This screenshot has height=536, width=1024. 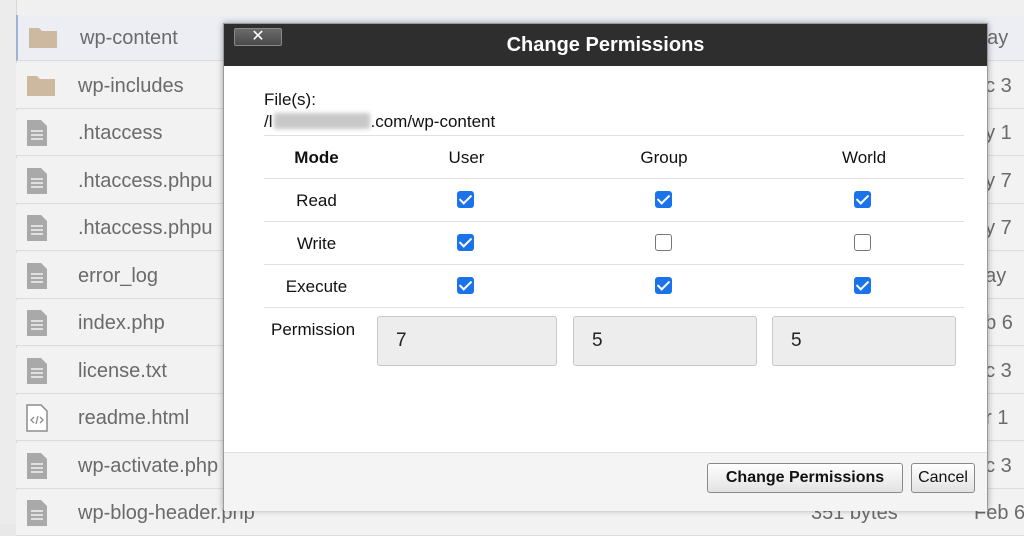 I want to click on write-world-checkbox, so click(x=862, y=242).